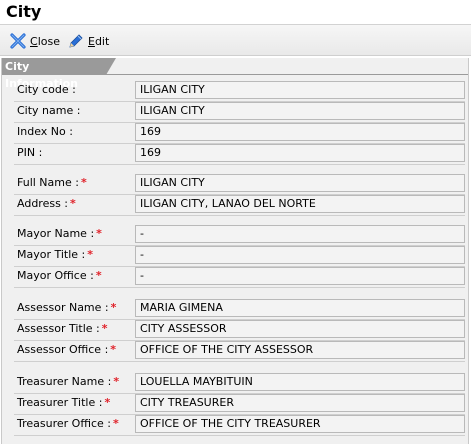  I want to click on edit-button: Edit, so click(88, 41).